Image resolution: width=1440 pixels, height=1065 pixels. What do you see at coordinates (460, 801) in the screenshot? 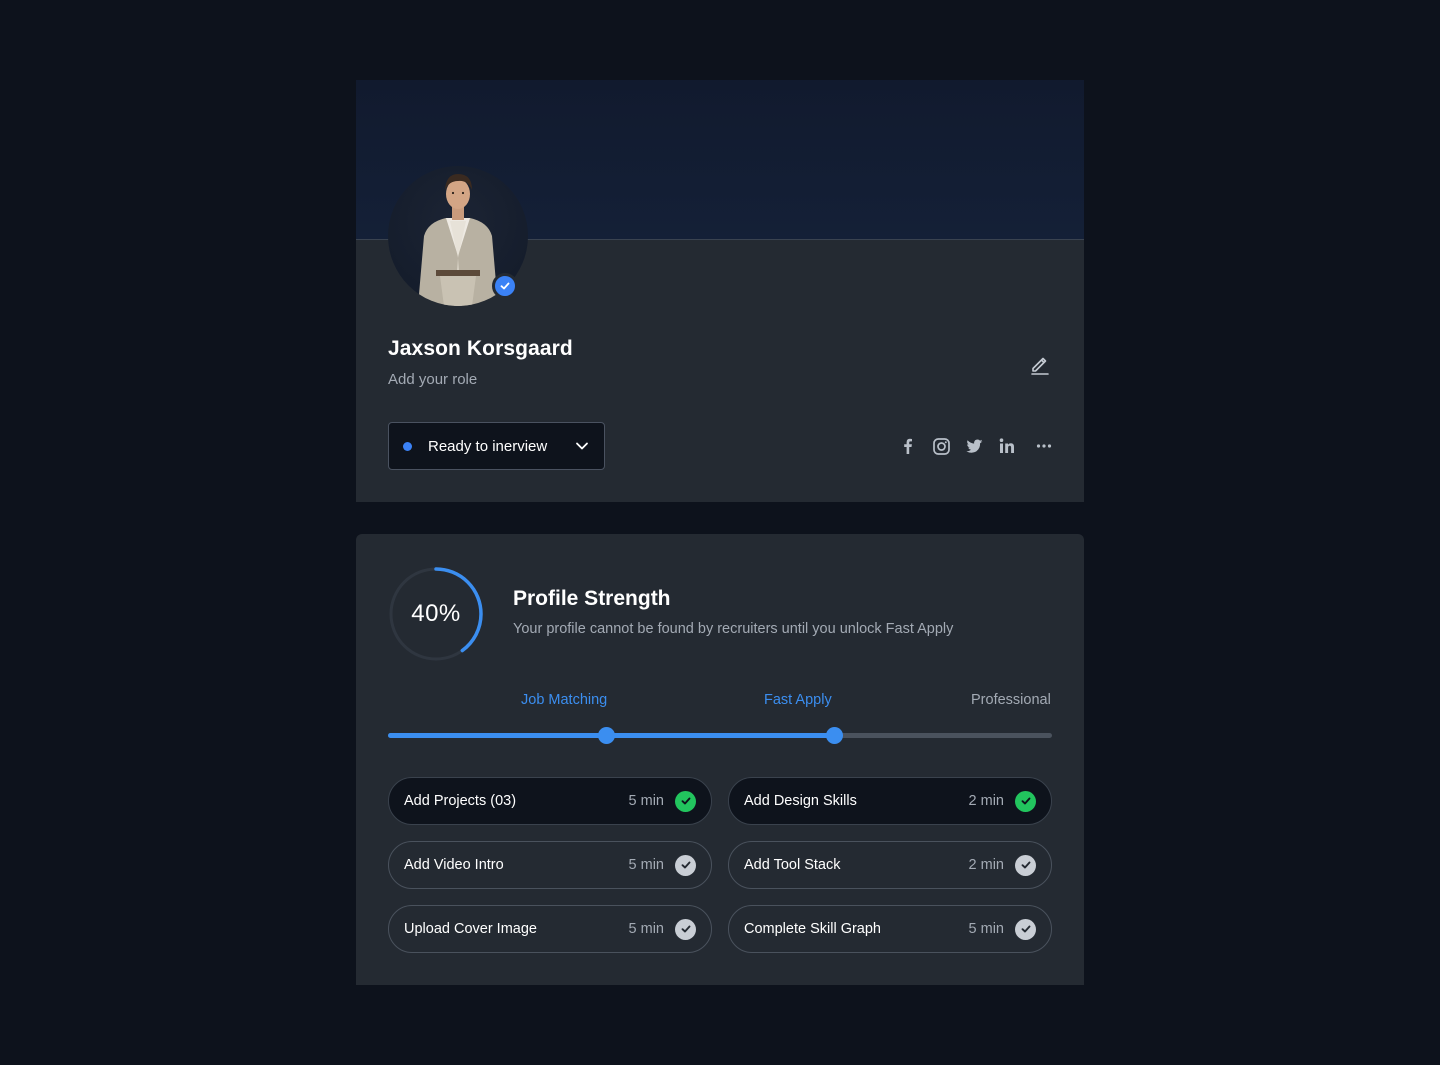
I see `task-label: Add Projects (03)` at bounding box center [460, 801].